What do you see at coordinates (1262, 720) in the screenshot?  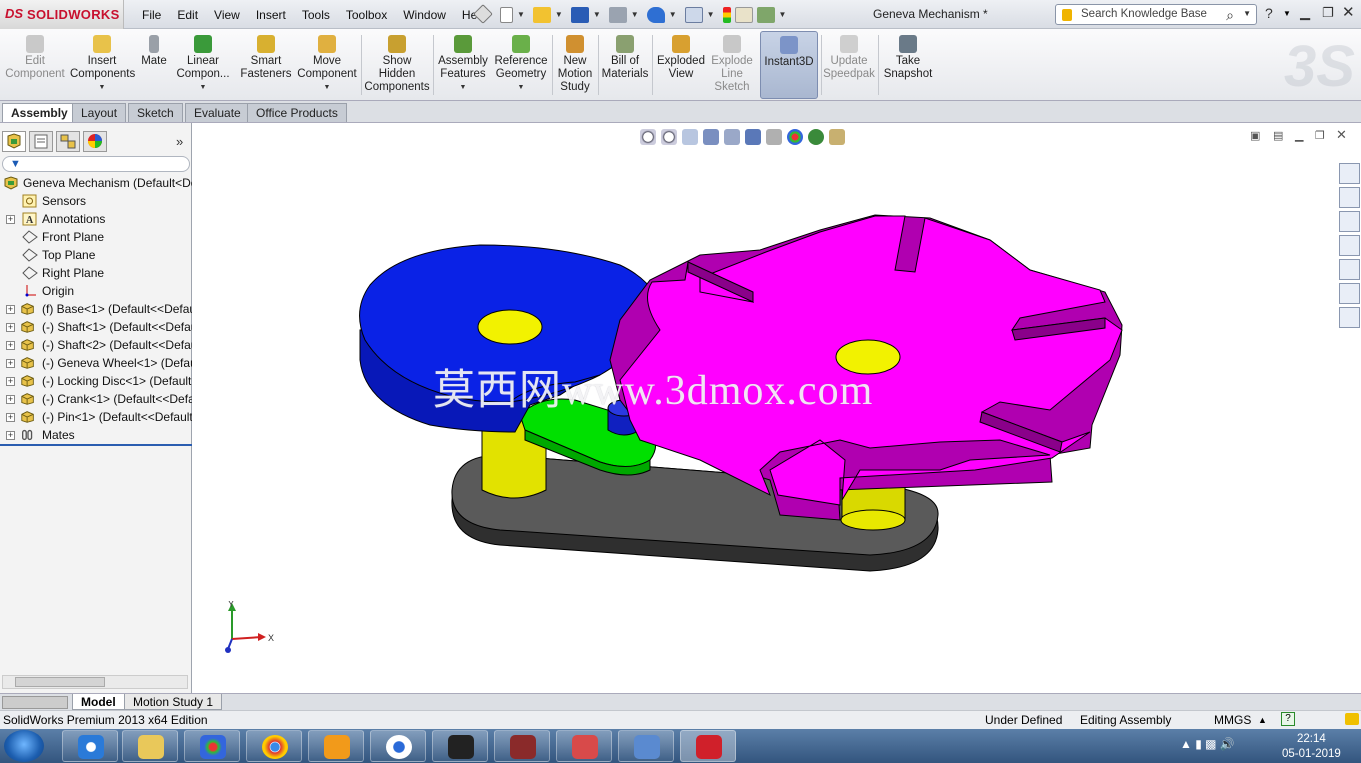 I see `units-menu-icon: ▲` at bounding box center [1262, 720].